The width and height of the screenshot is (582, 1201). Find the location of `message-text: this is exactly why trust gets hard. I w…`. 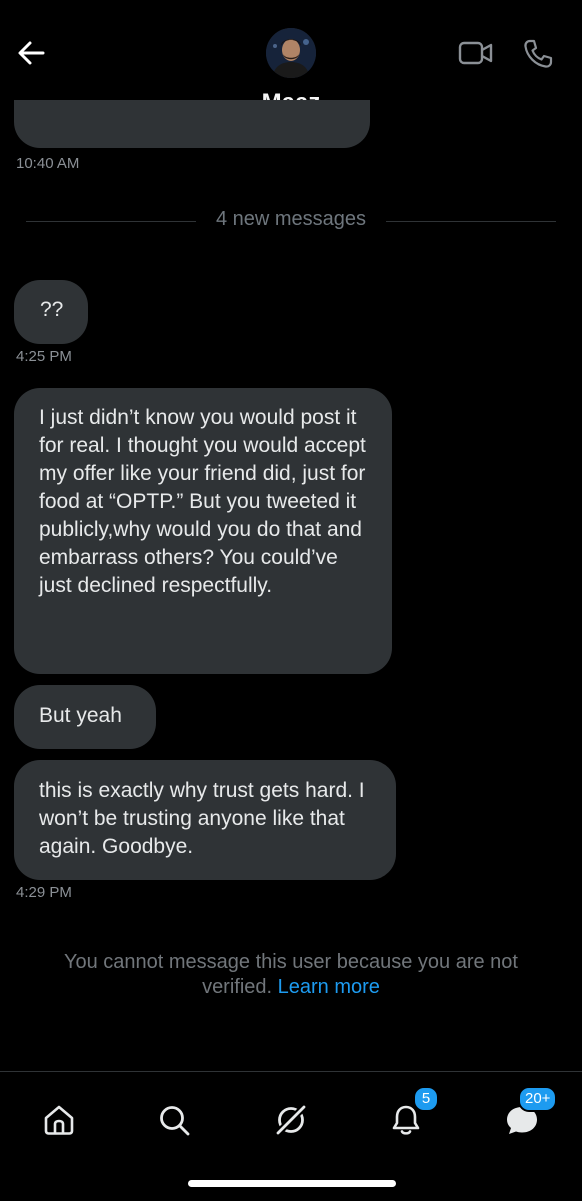

message-text: this is exactly why trust gets hard. I w… is located at coordinates (202, 818).